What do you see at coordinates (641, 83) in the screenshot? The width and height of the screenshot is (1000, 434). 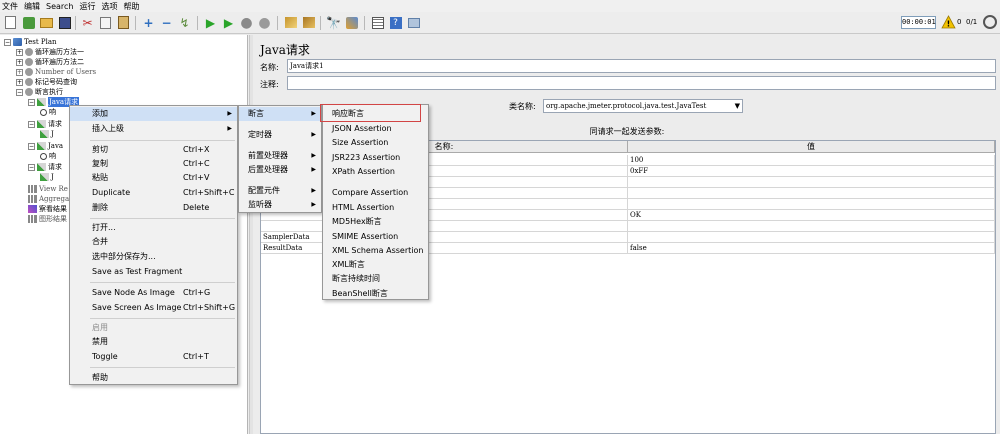 I see `comment-field` at bounding box center [641, 83].